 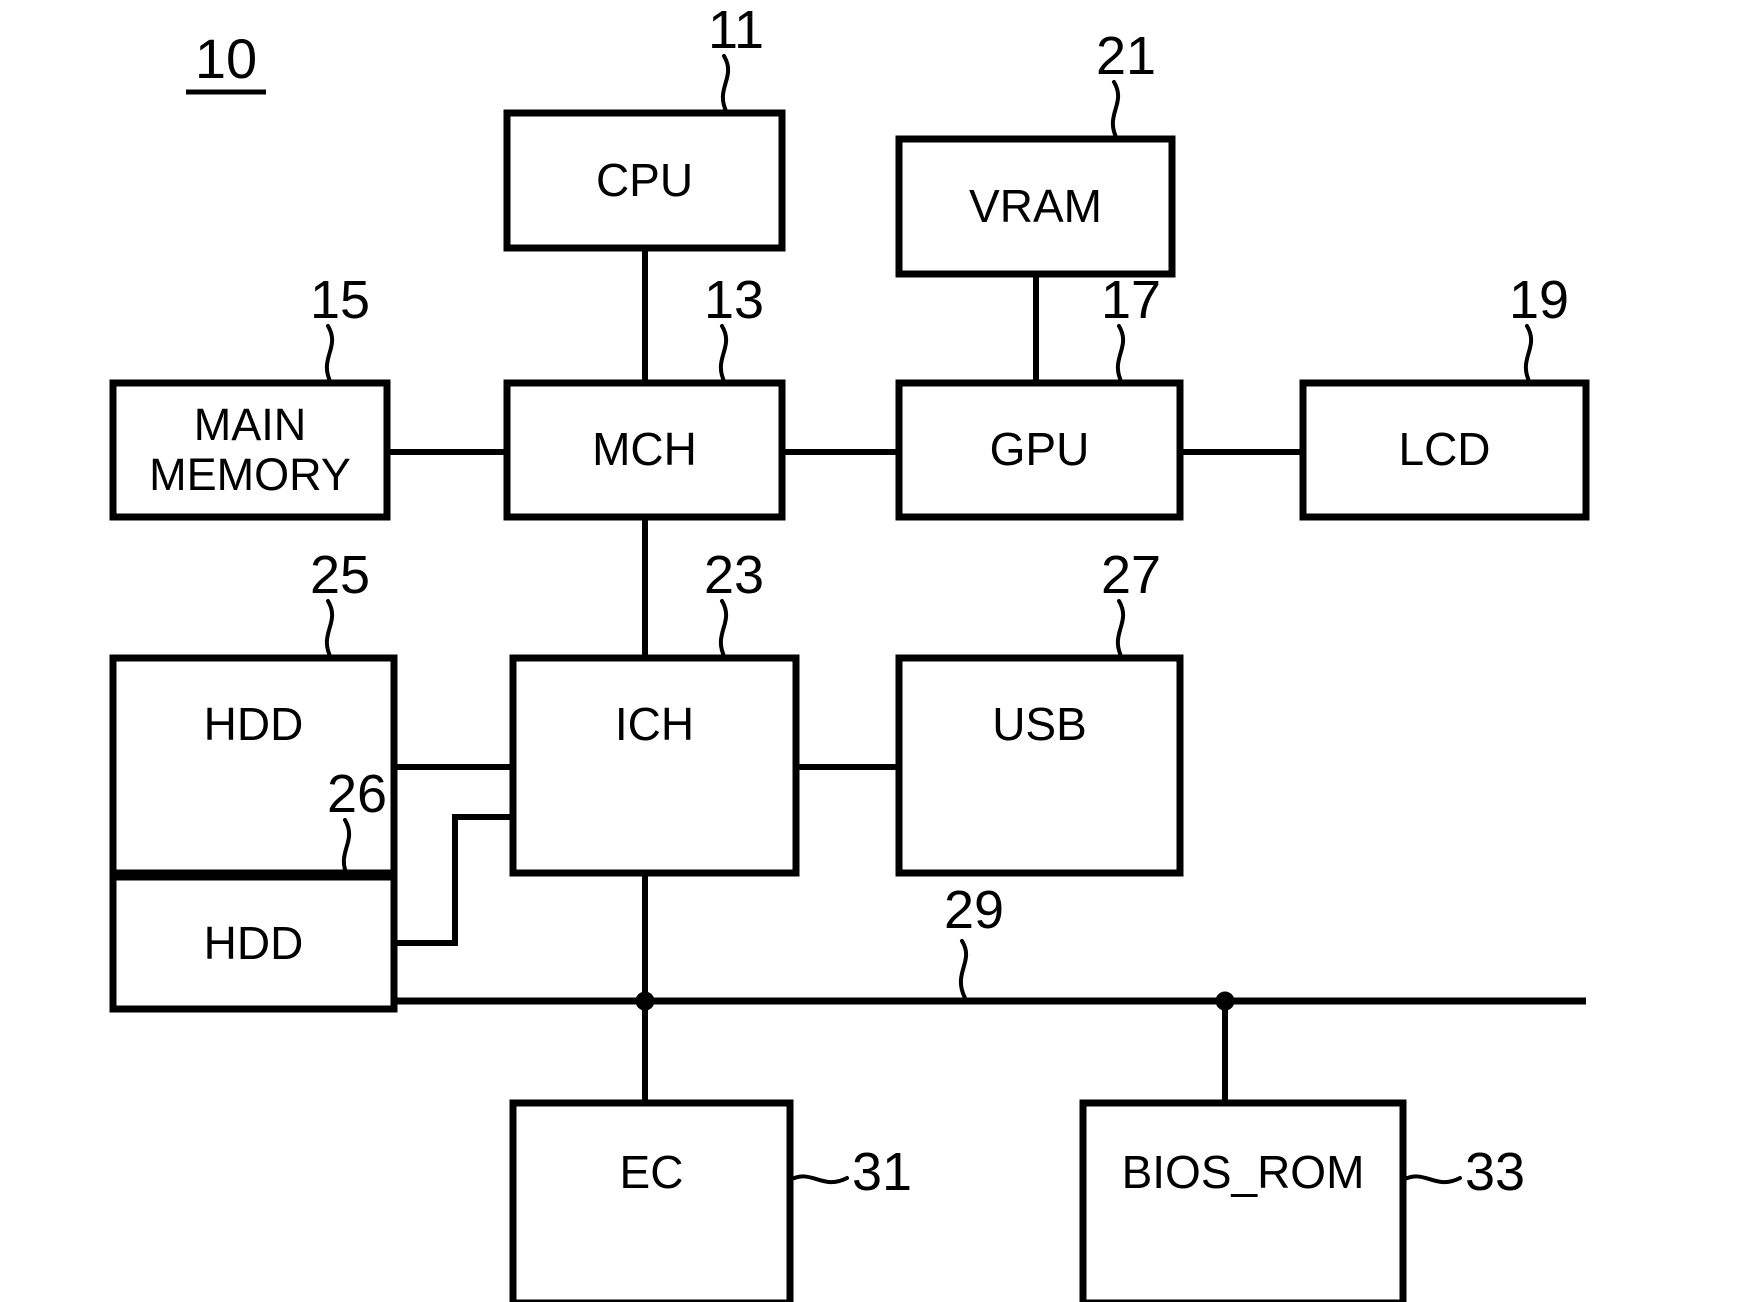 What do you see at coordinates (644, 180) in the screenshot?
I see `block-cpu-label: CPU` at bounding box center [644, 180].